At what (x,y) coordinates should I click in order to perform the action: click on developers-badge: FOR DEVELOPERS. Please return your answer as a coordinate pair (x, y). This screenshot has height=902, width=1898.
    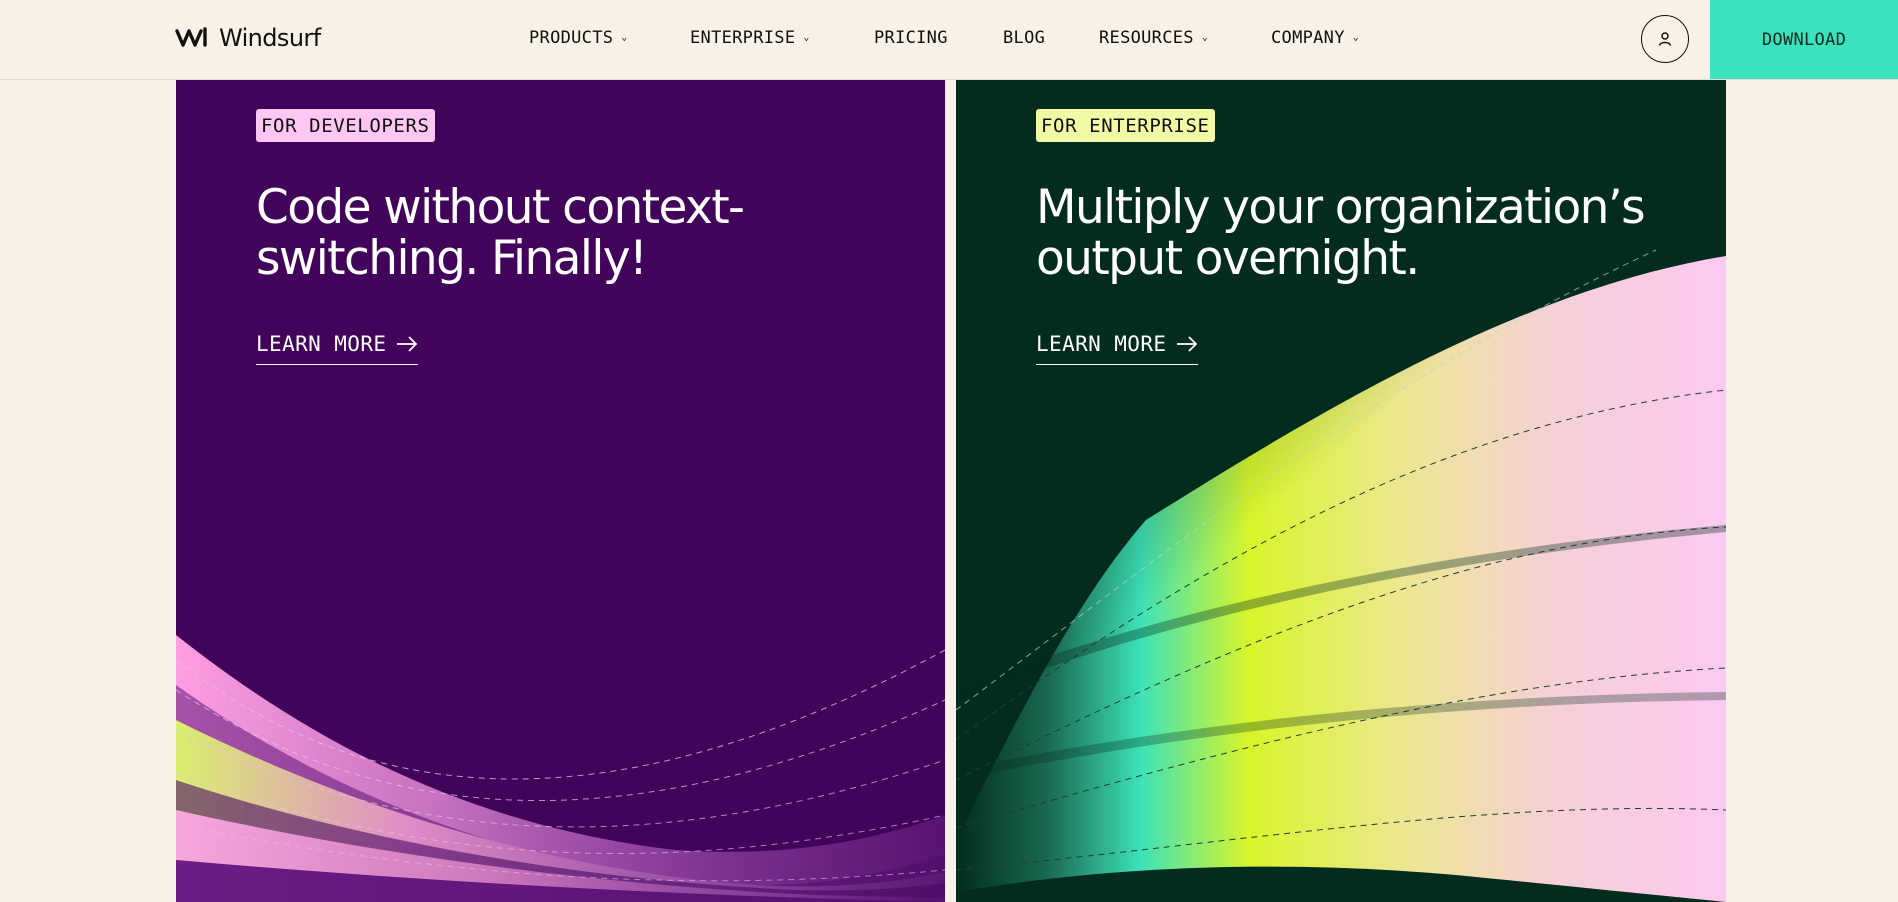
    Looking at the image, I should click on (345, 125).